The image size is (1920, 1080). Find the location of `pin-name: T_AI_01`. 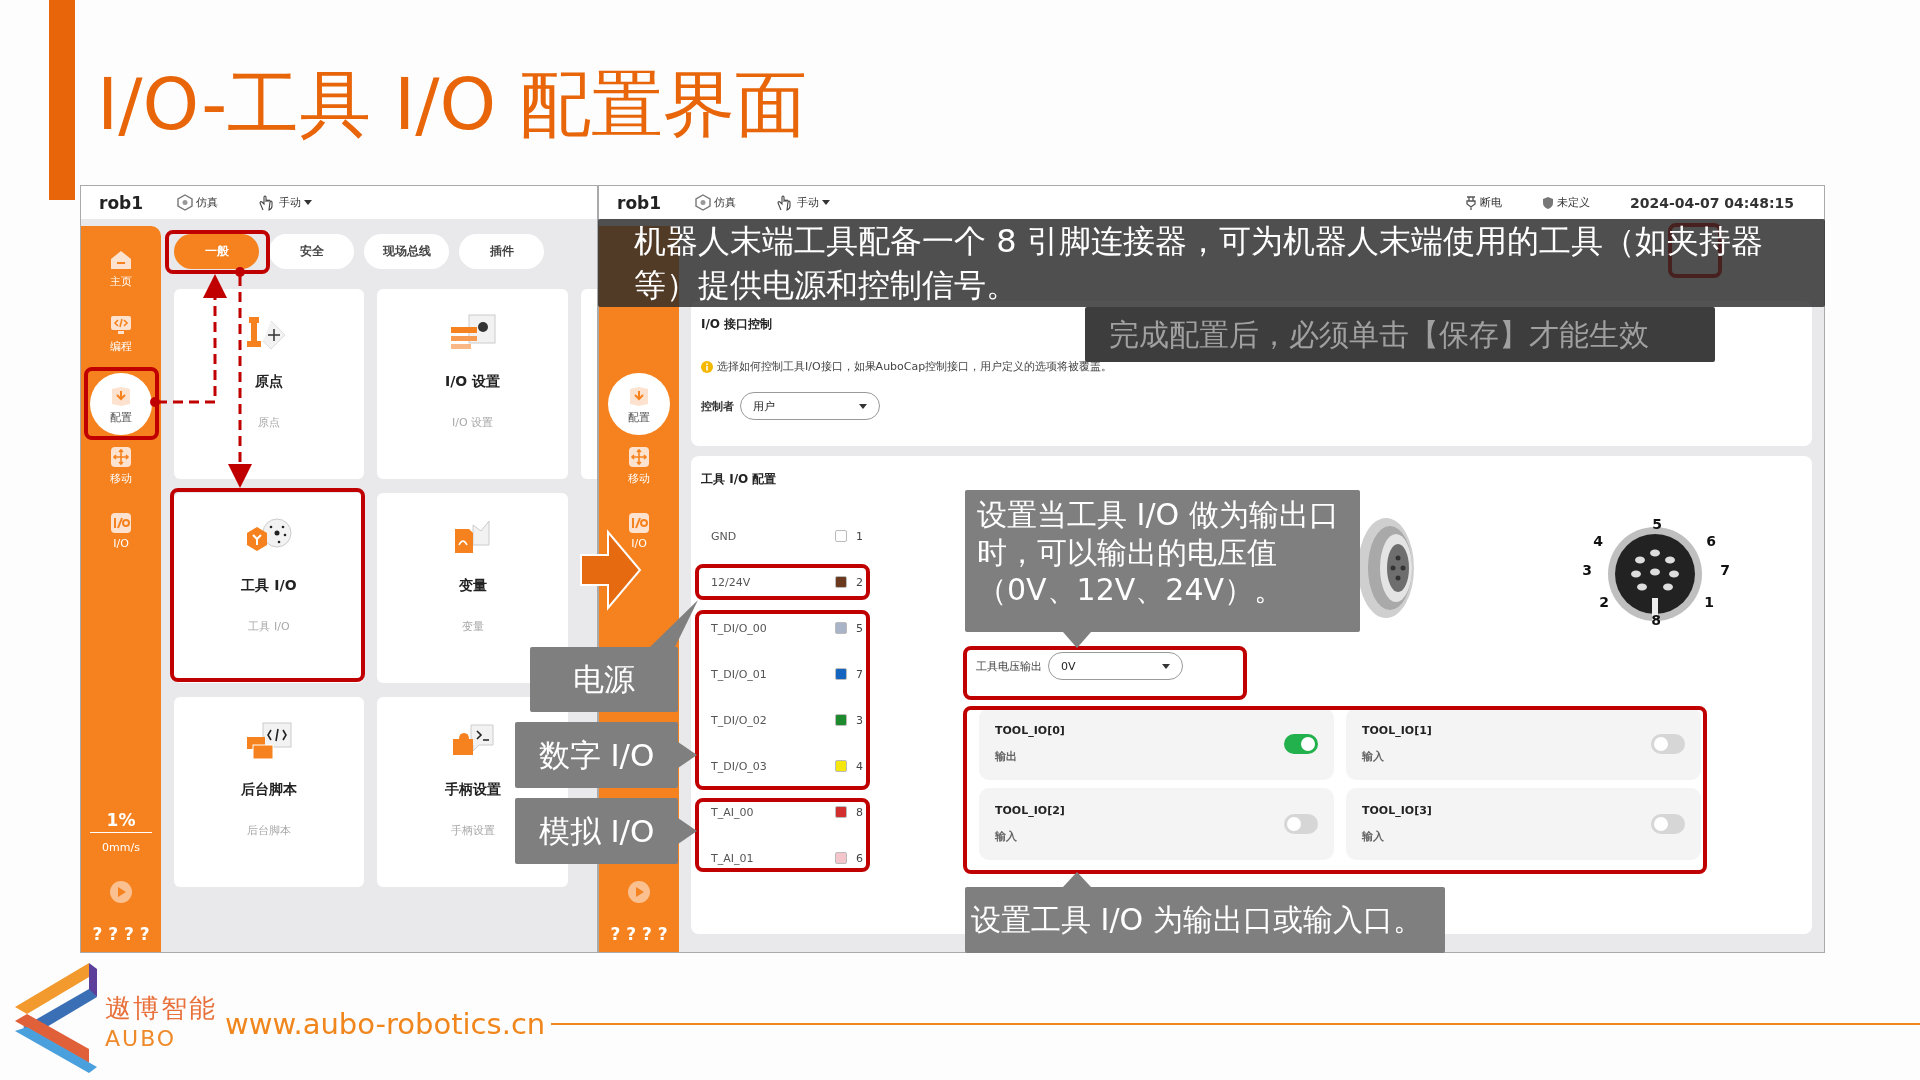

pin-name: T_AI_01 is located at coordinates (733, 858).